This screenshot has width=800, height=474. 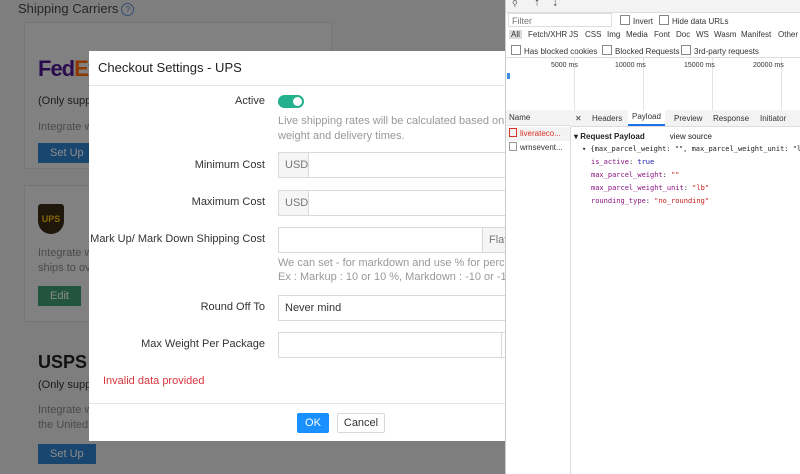 What do you see at coordinates (538, 118) in the screenshot?
I see `name-column-header: Name` at bounding box center [538, 118].